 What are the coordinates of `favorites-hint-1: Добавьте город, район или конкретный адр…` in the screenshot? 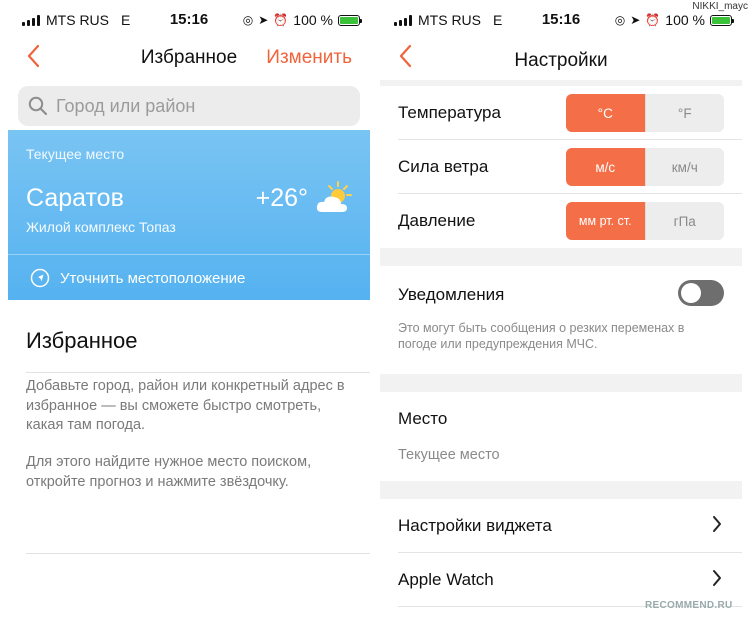 It's located at (185, 405).